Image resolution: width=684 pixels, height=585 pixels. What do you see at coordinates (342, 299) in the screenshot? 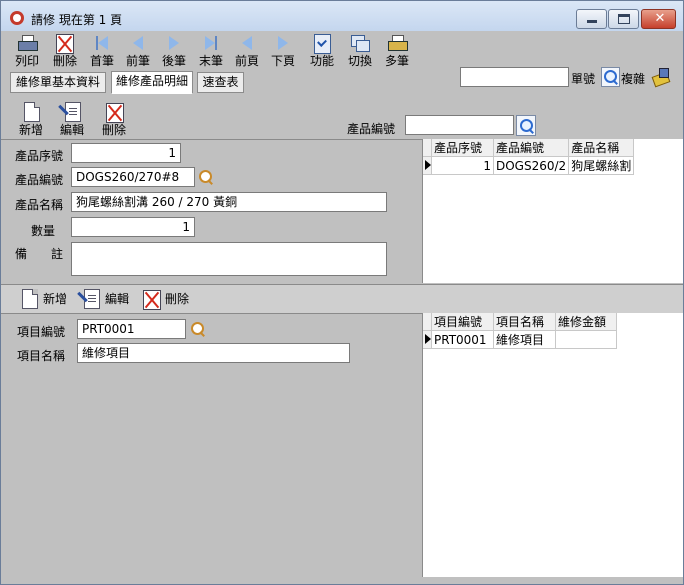
I see `item-toolbar: 新增 編輯 刪除` at bounding box center [342, 299].